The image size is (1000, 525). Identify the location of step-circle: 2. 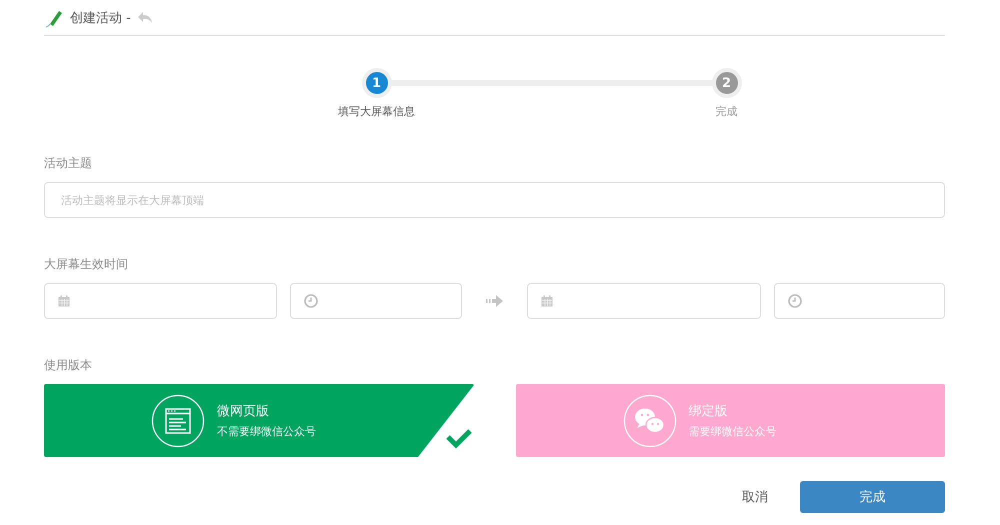
(727, 83).